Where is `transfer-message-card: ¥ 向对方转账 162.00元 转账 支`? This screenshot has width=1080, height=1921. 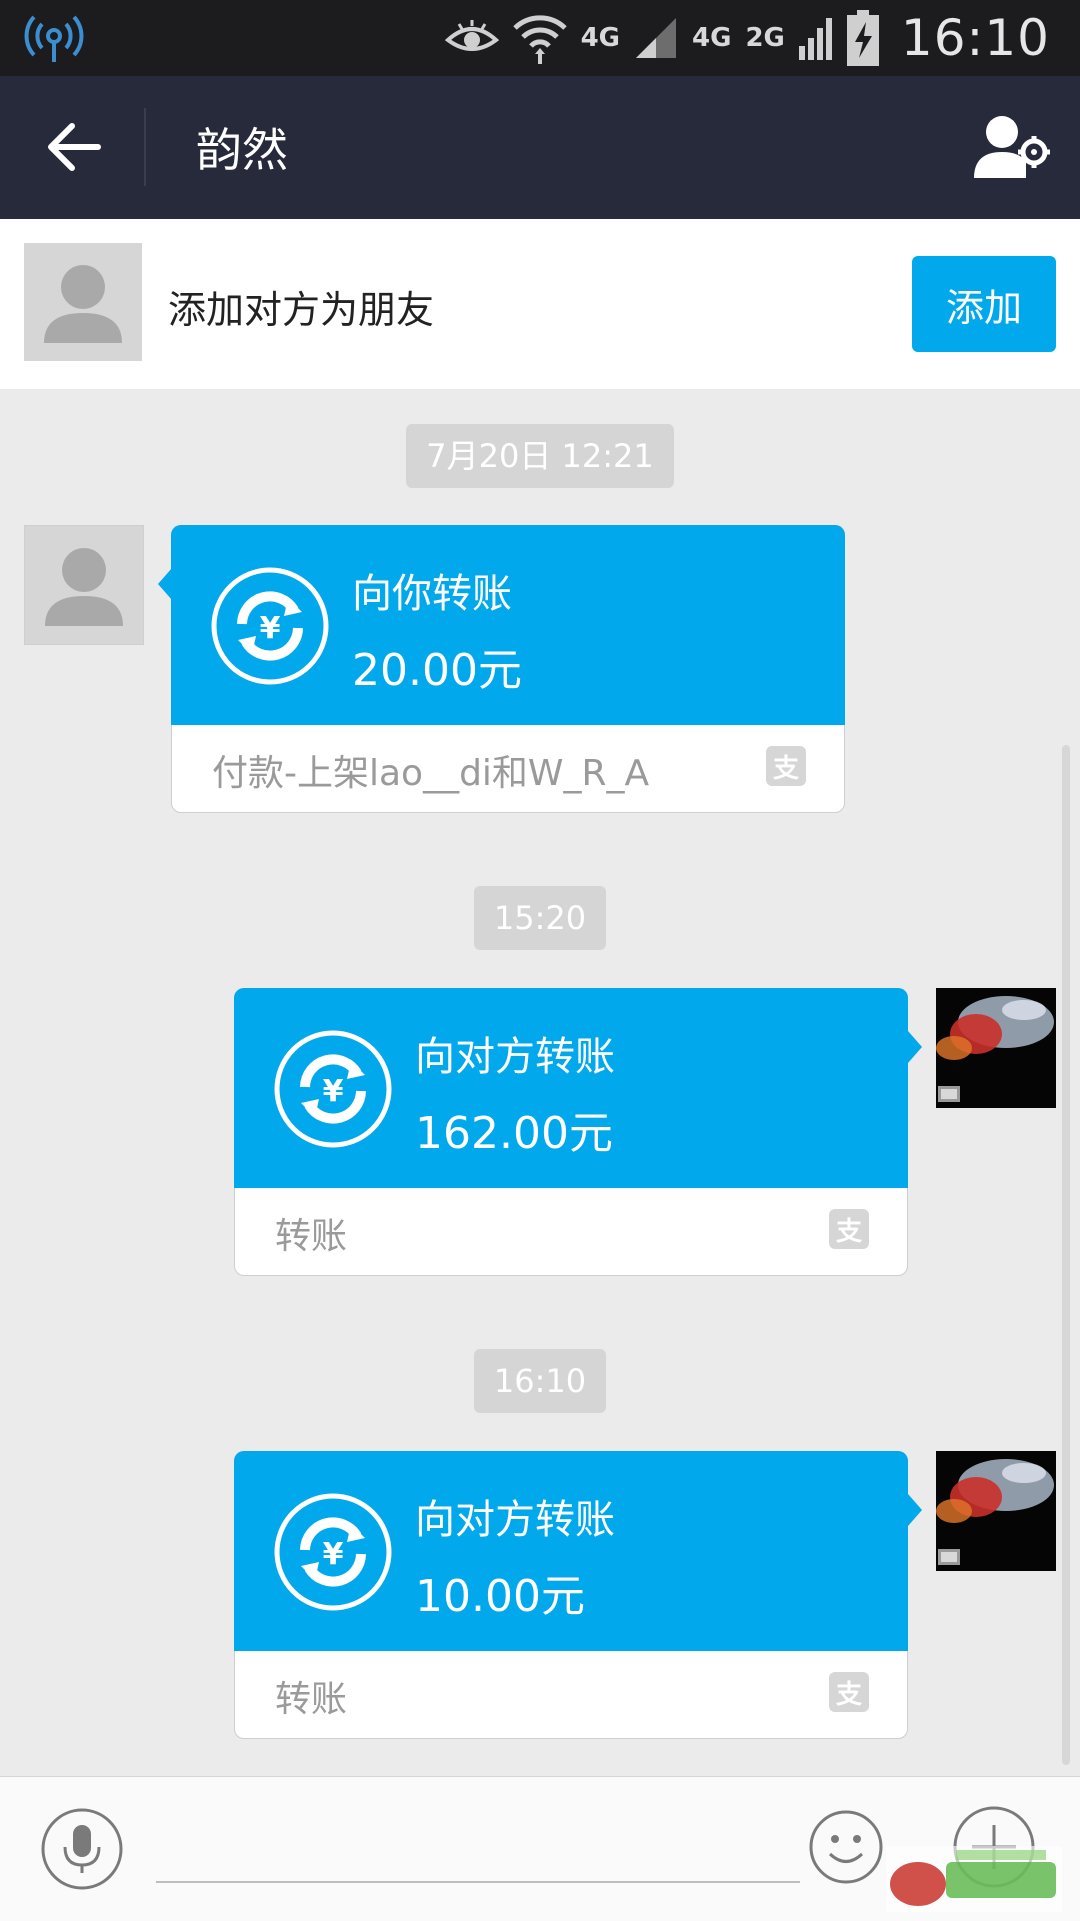 transfer-message-card: ¥ 向对方转账 162.00元 转账 支 is located at coordinates (578, 1132).